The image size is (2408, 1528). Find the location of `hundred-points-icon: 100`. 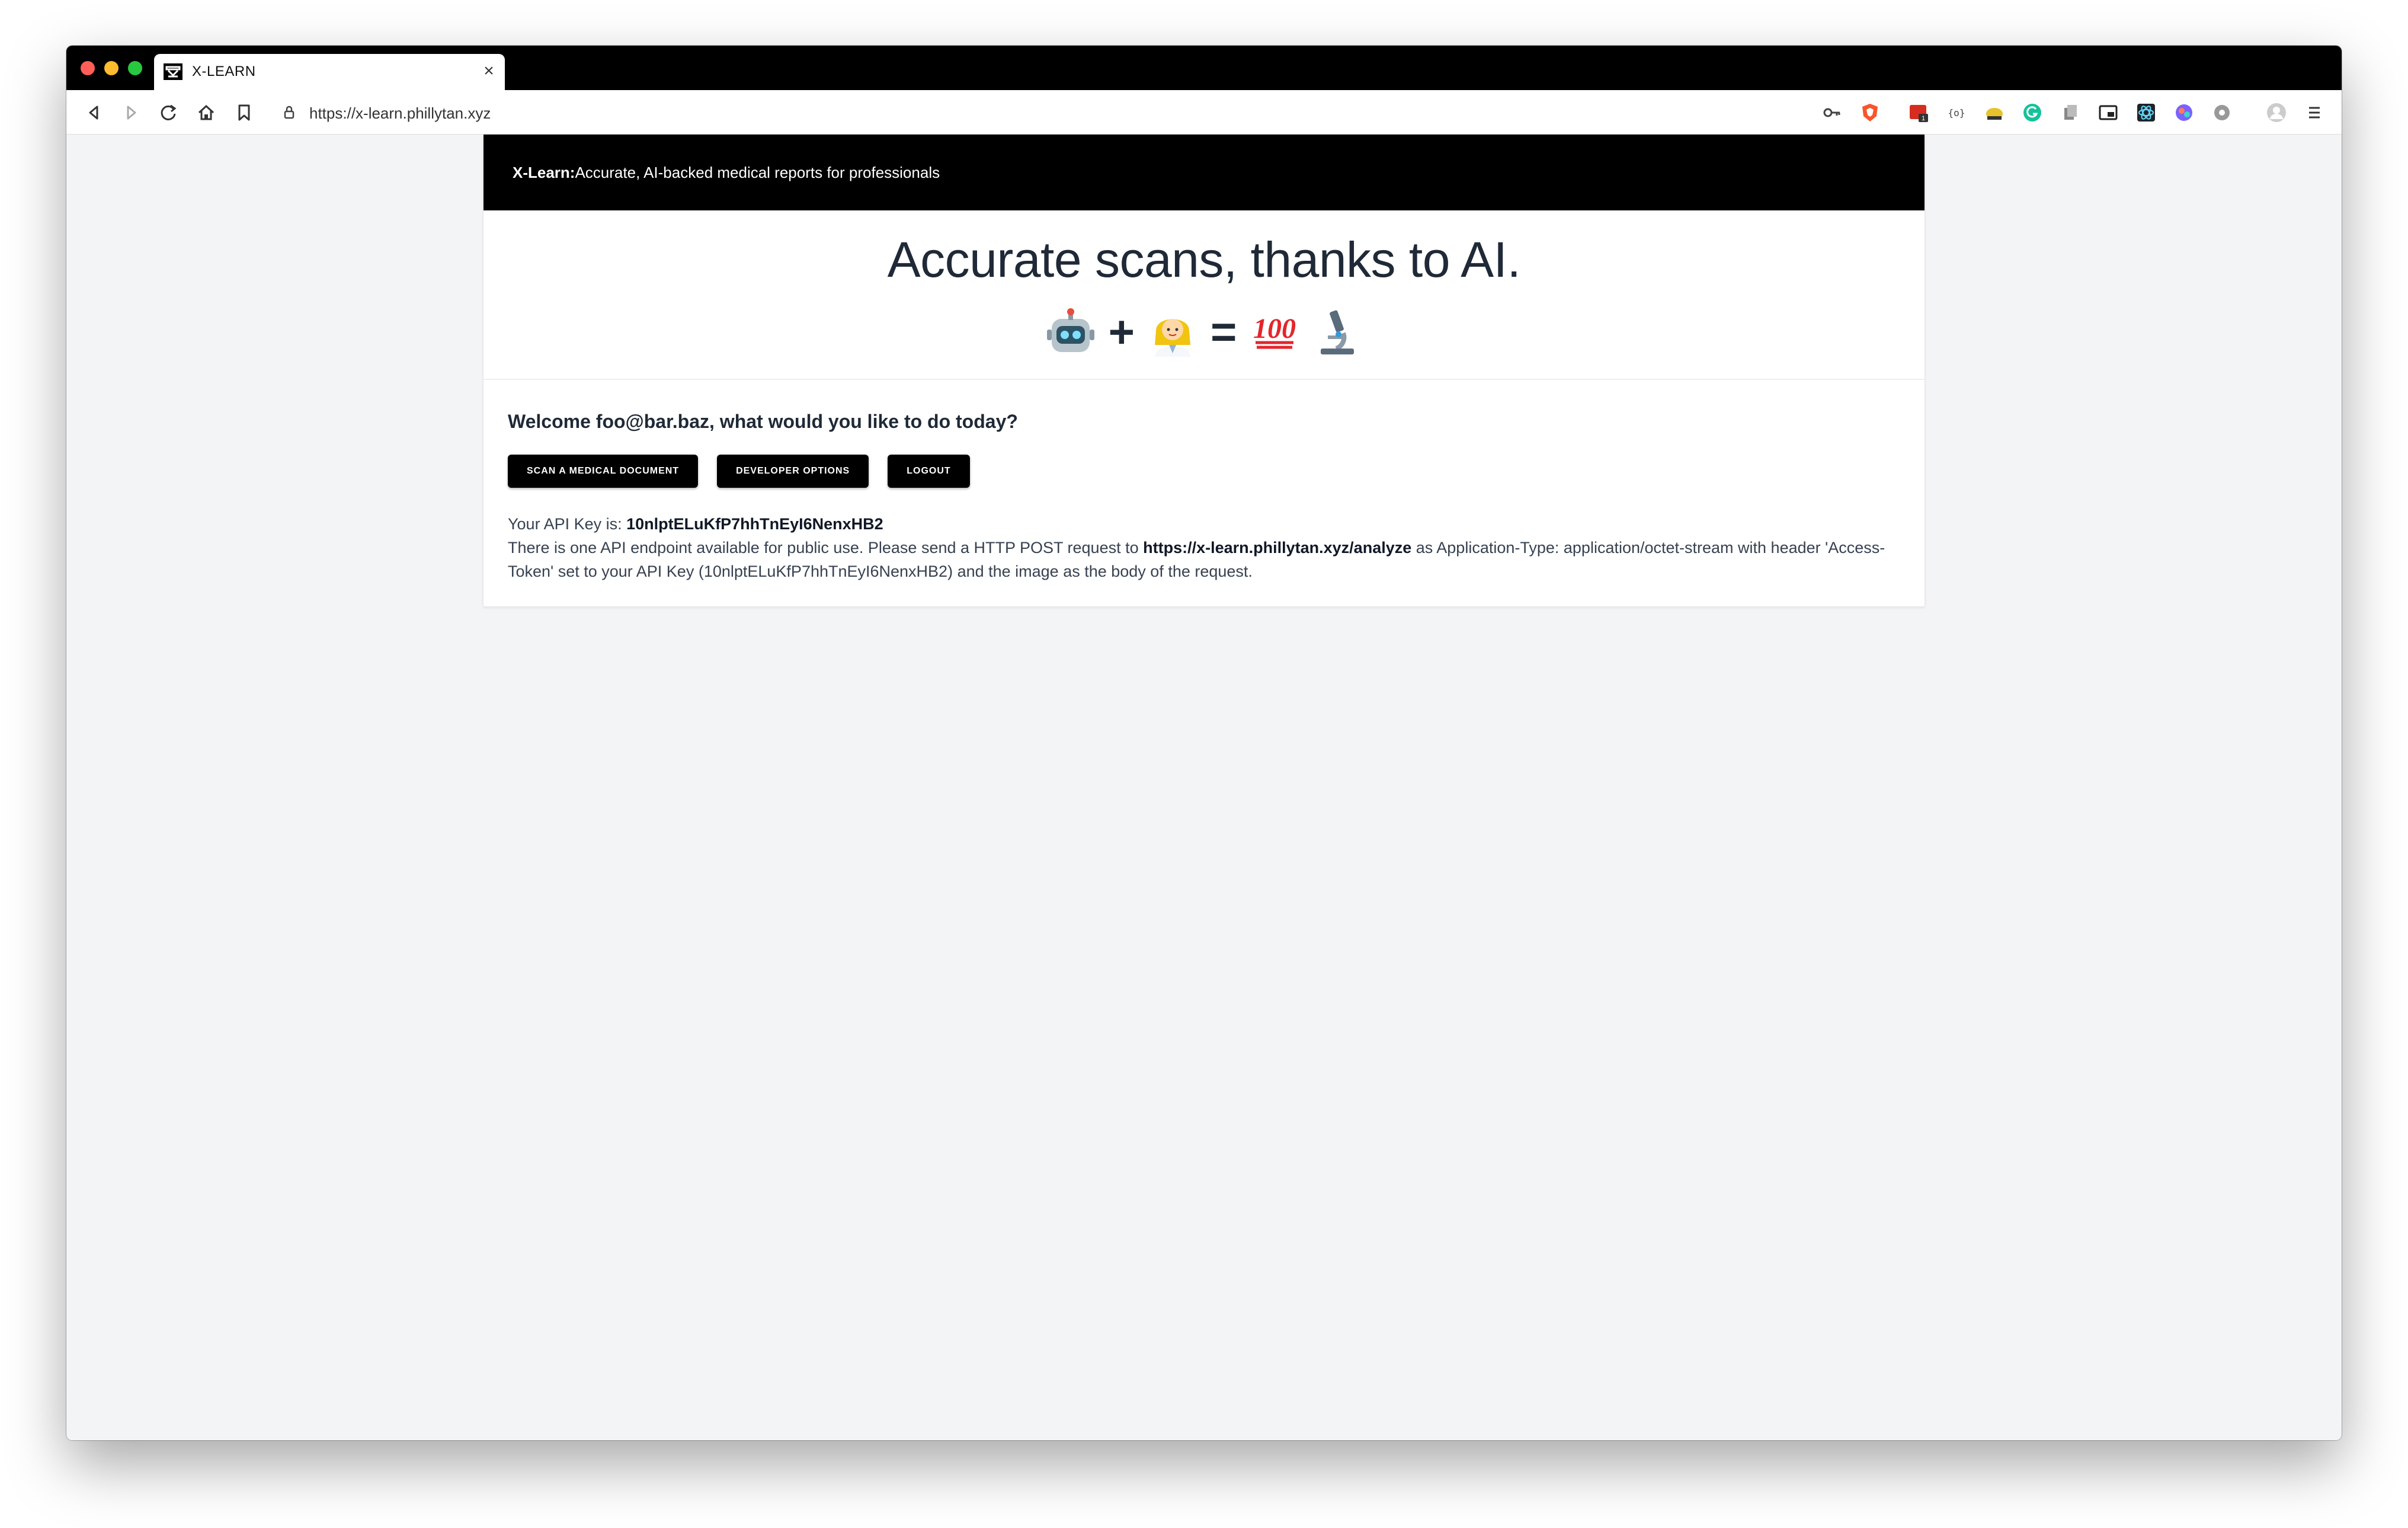

hundred-points-icon: 100 is located at coordinates (1274, 331).